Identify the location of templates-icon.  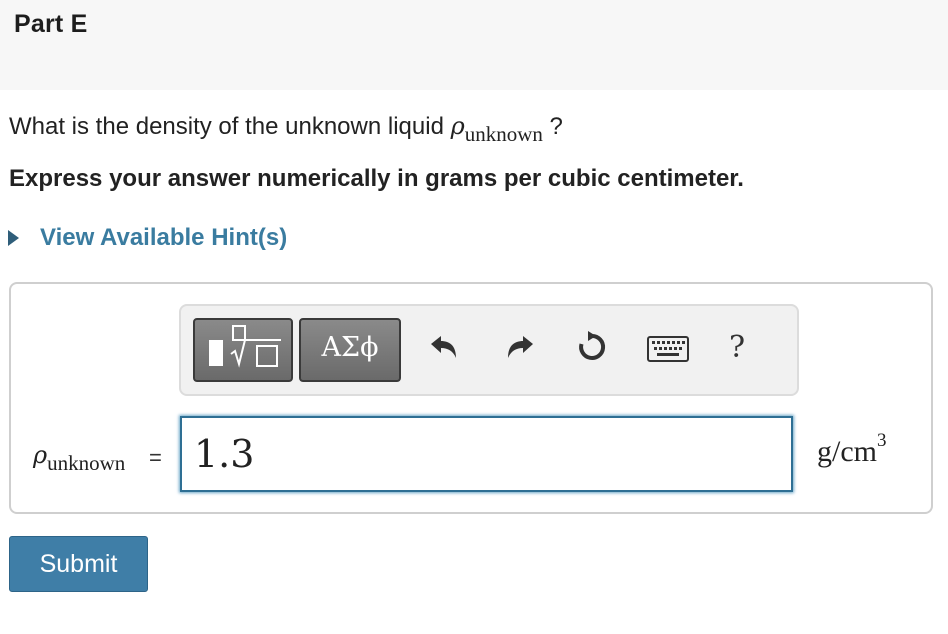
(245, 346).